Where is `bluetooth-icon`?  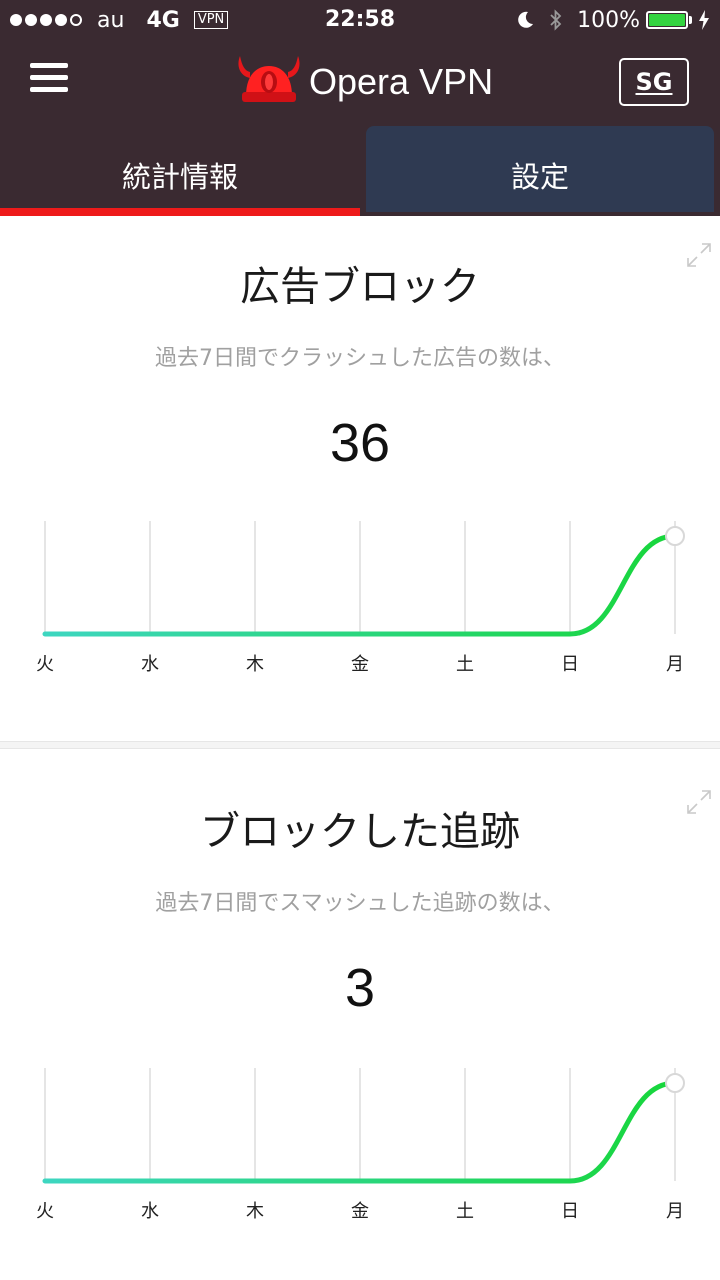
bluetooth-icon is located at coordinates (556, 20).